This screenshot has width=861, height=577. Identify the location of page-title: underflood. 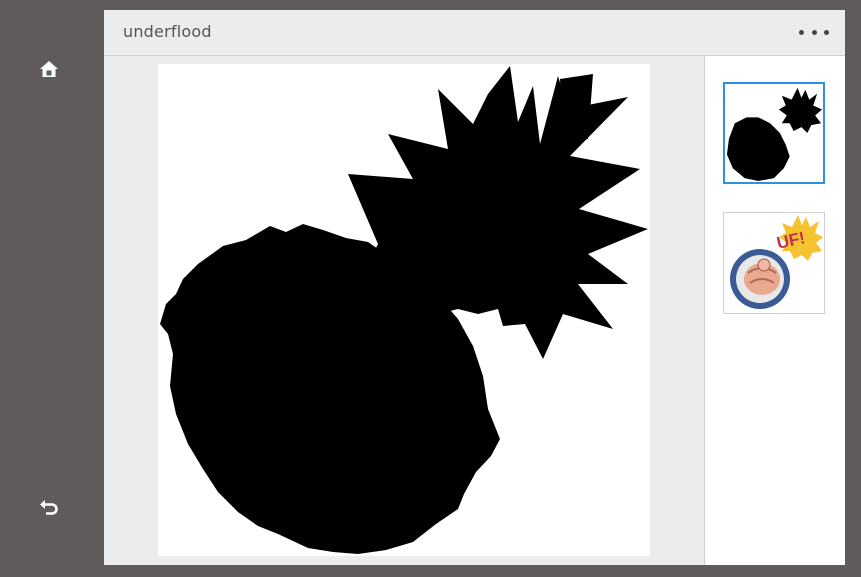
(167, 31).